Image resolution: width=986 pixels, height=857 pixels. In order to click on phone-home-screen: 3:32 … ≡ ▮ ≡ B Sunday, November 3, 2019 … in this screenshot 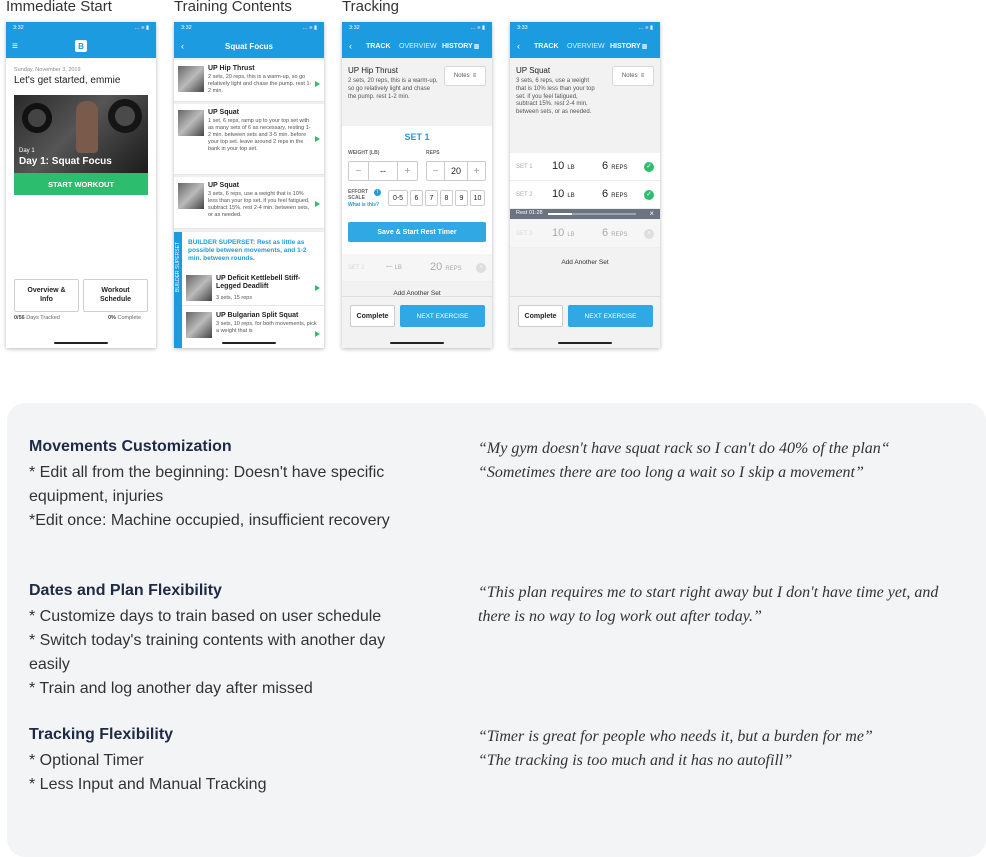, I will do `click(81, 185)`.